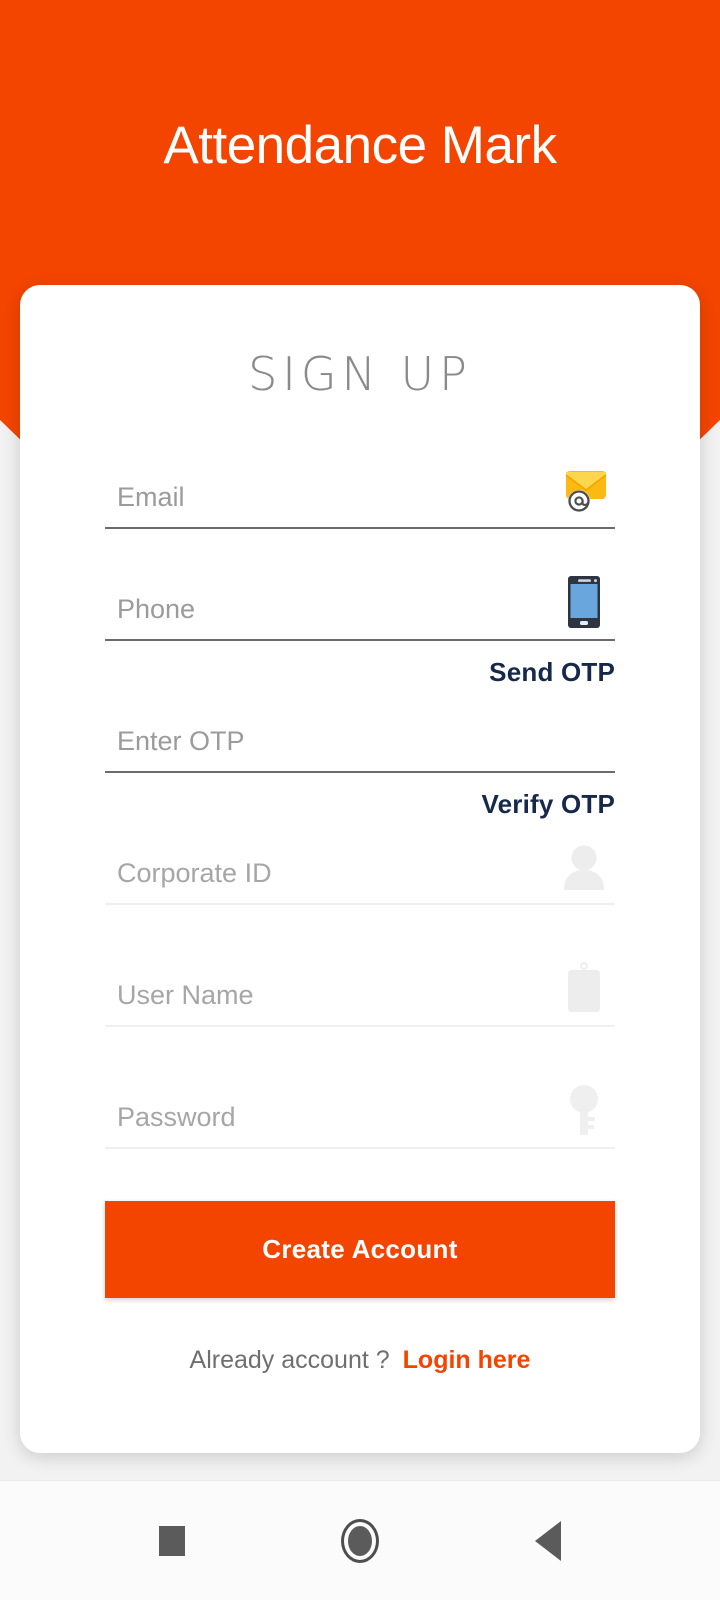  What do you see at coordinates (467, 1360) in the screenshot?
I see `login-here-link: Login here` at bounding box center [467, 1360].